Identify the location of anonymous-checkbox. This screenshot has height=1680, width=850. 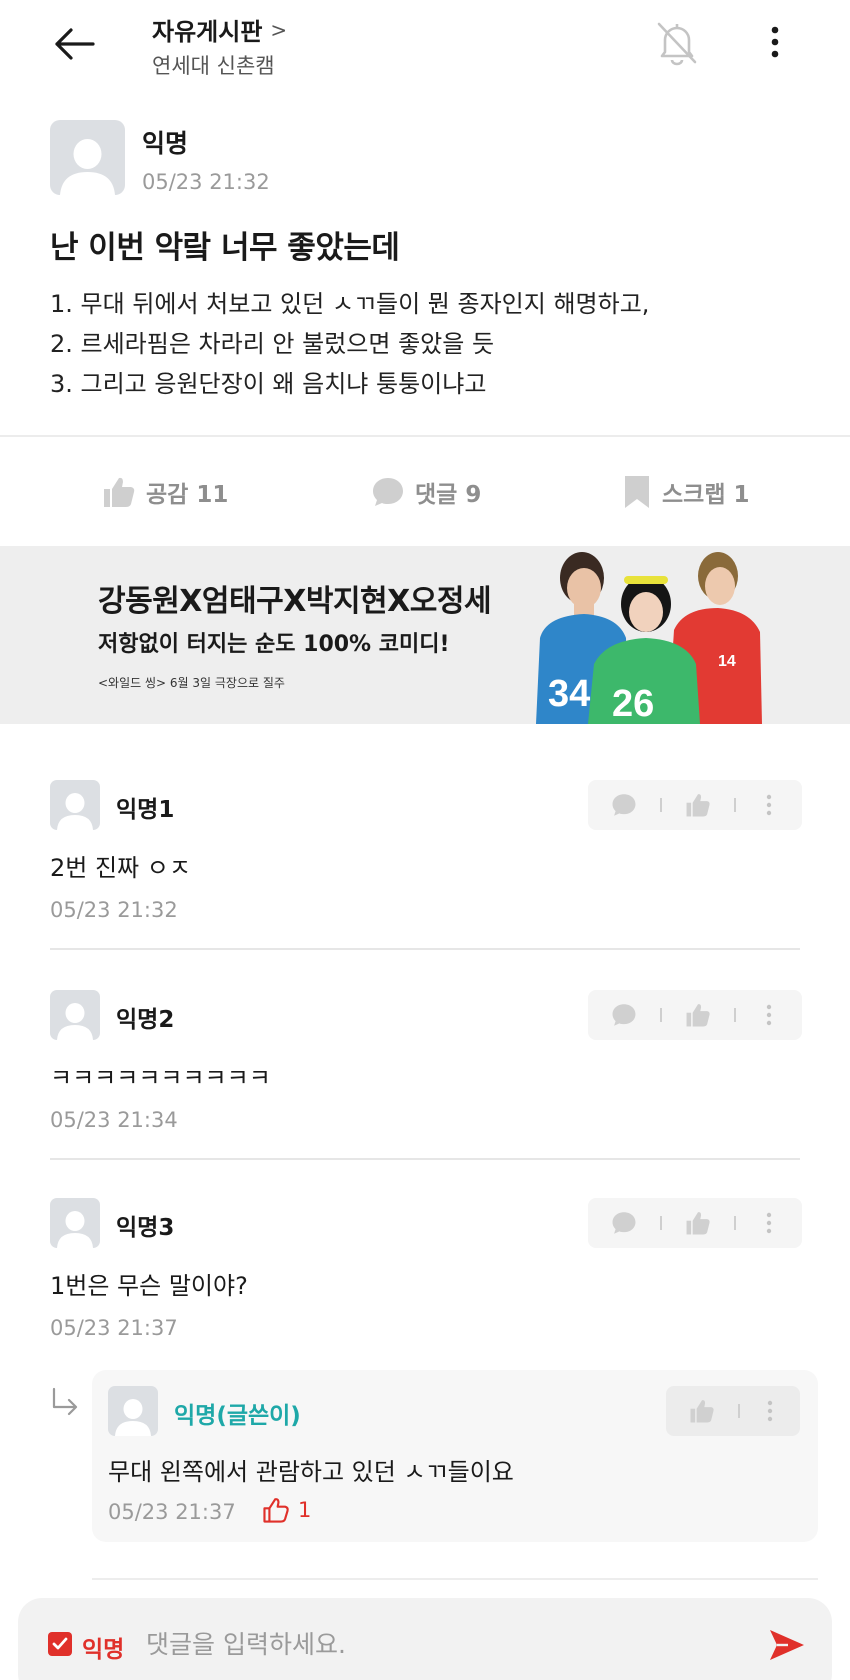
(60, 1644).